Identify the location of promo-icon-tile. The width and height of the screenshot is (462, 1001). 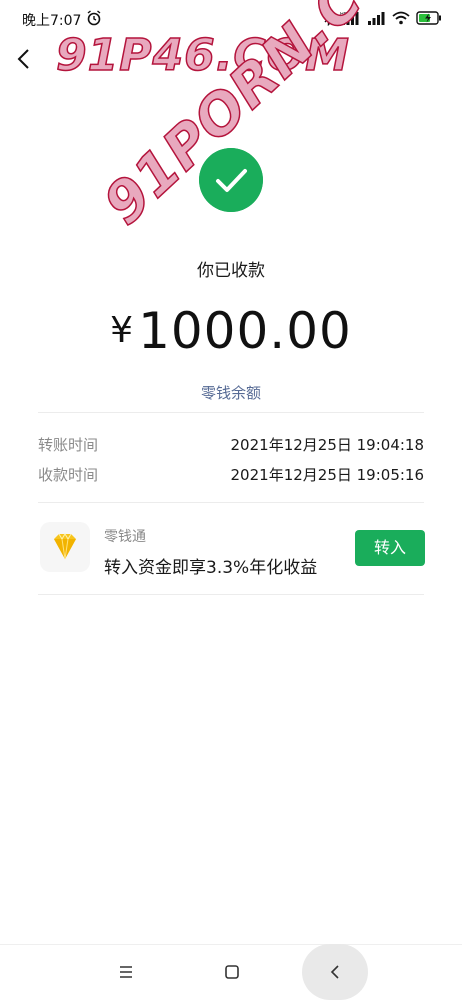
(65, 547).